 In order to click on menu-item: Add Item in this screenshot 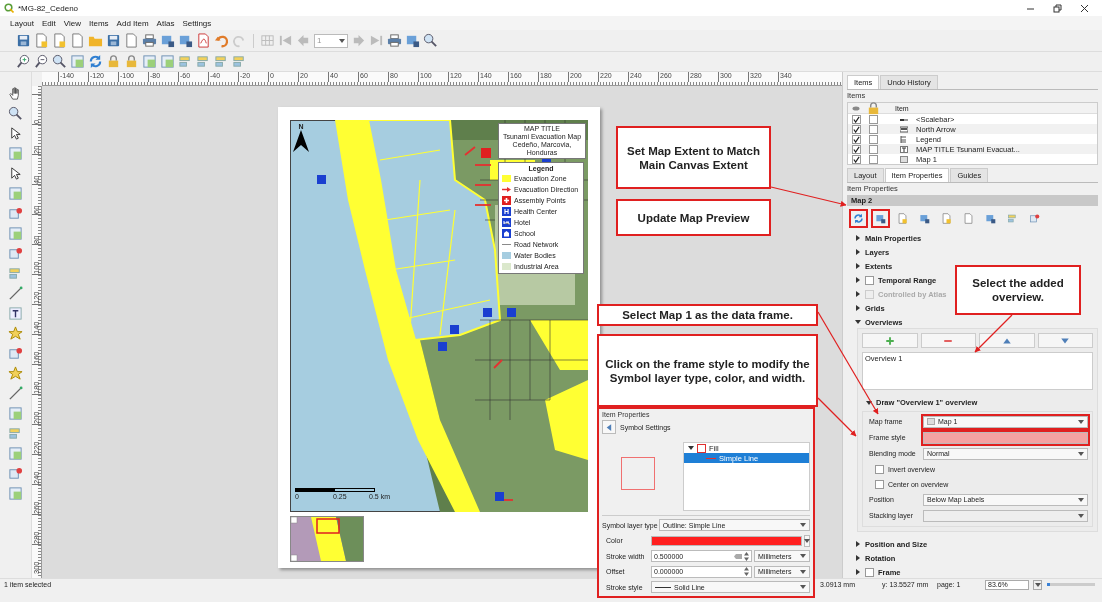, I will do `click(132, 23)`.